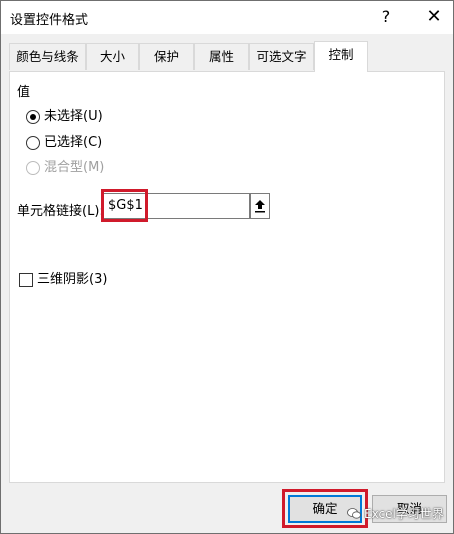 This screenshot has width=454, height=534. I want to click on highlight-box-cell-link, so click(124, 205).